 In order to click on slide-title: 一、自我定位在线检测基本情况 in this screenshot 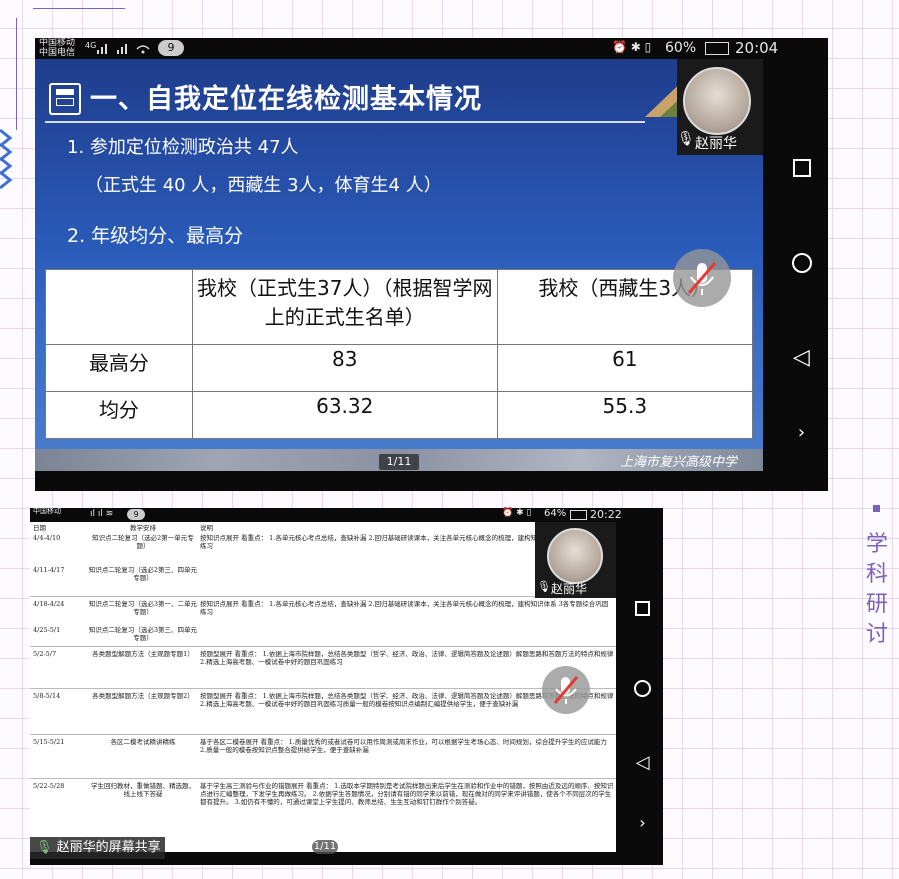, I will do `click(286, 99)`.